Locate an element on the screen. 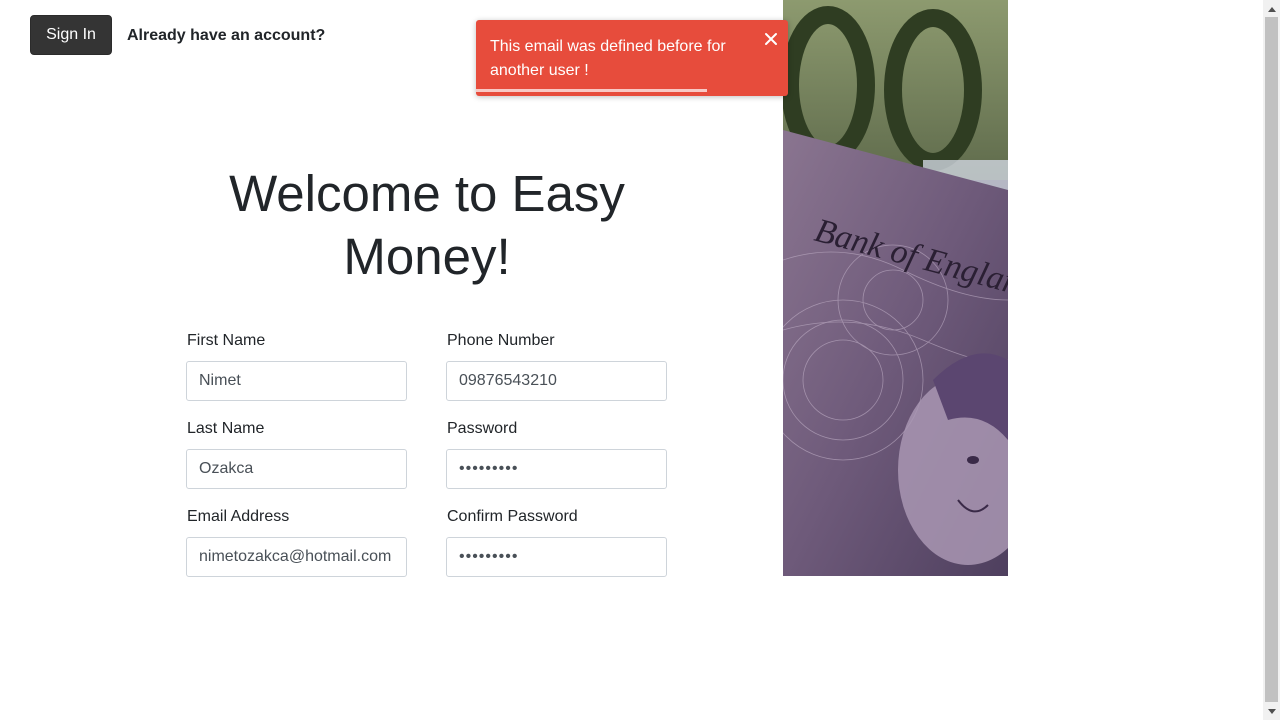  confirm-password-input is located at coordinates (556, 557).